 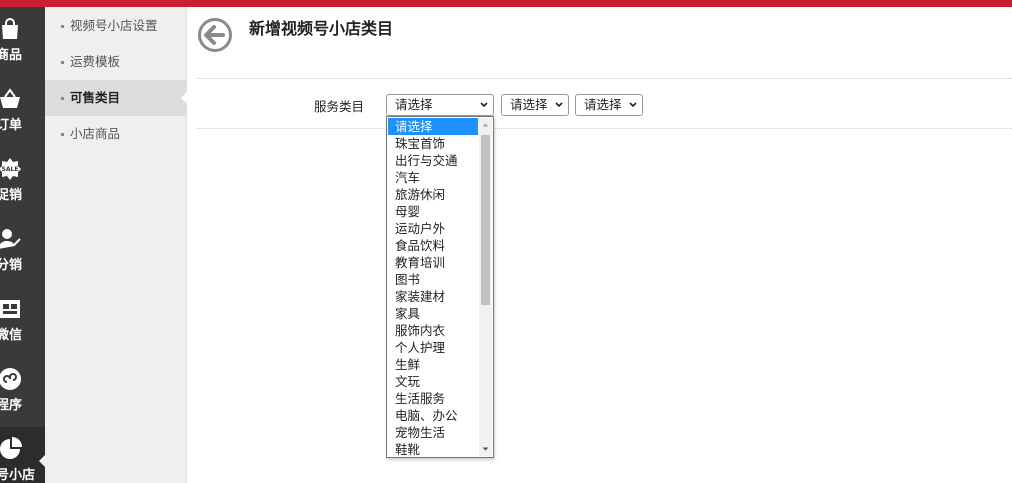 I want to click on nav-item-wechat: 微信, so click(x=22, y=322).